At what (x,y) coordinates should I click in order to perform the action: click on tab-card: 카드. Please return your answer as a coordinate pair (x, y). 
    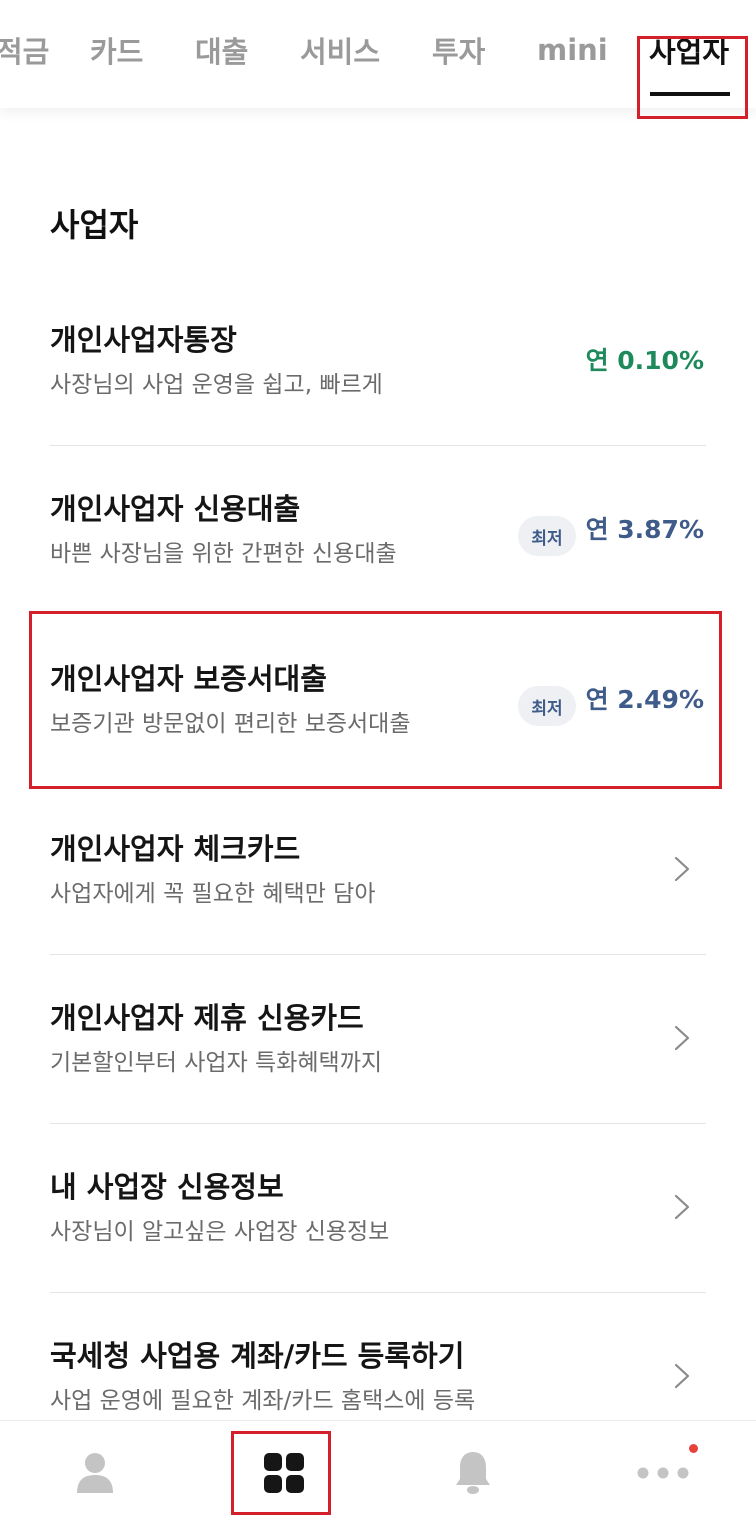
    Looking at the image, I should click on (116, 50).